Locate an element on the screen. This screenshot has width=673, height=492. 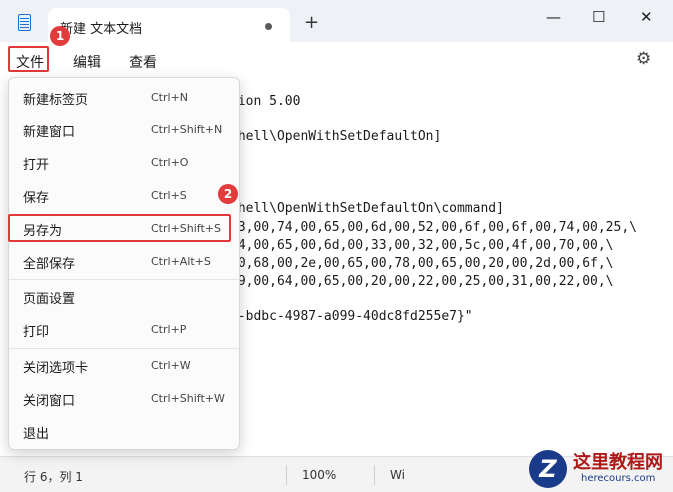
notepad-app-icon is located at coordinates (24, 22).